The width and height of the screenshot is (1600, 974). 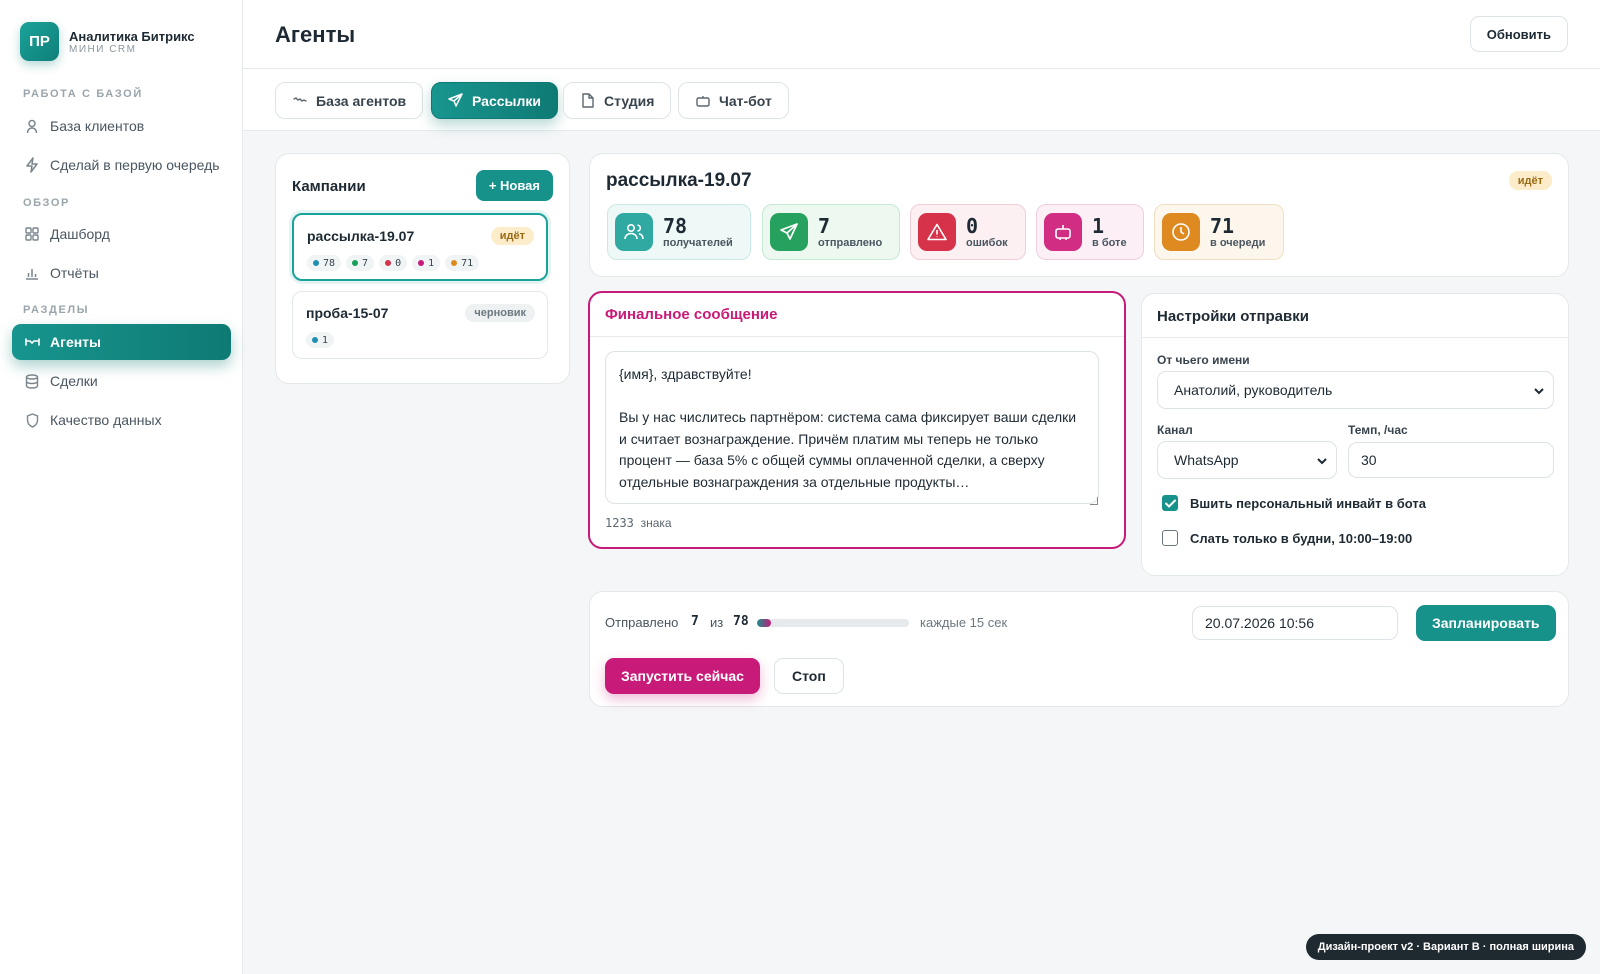 I want to click on shield-icon, so click(x=32, y=420).